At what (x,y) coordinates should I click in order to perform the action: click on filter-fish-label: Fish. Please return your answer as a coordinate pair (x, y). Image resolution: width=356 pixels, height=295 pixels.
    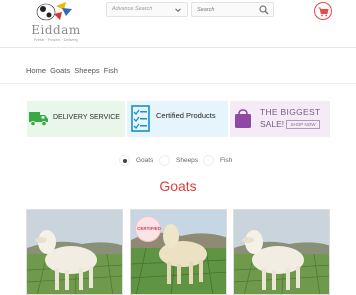
    Looking at the image, I should click on (226, 160).